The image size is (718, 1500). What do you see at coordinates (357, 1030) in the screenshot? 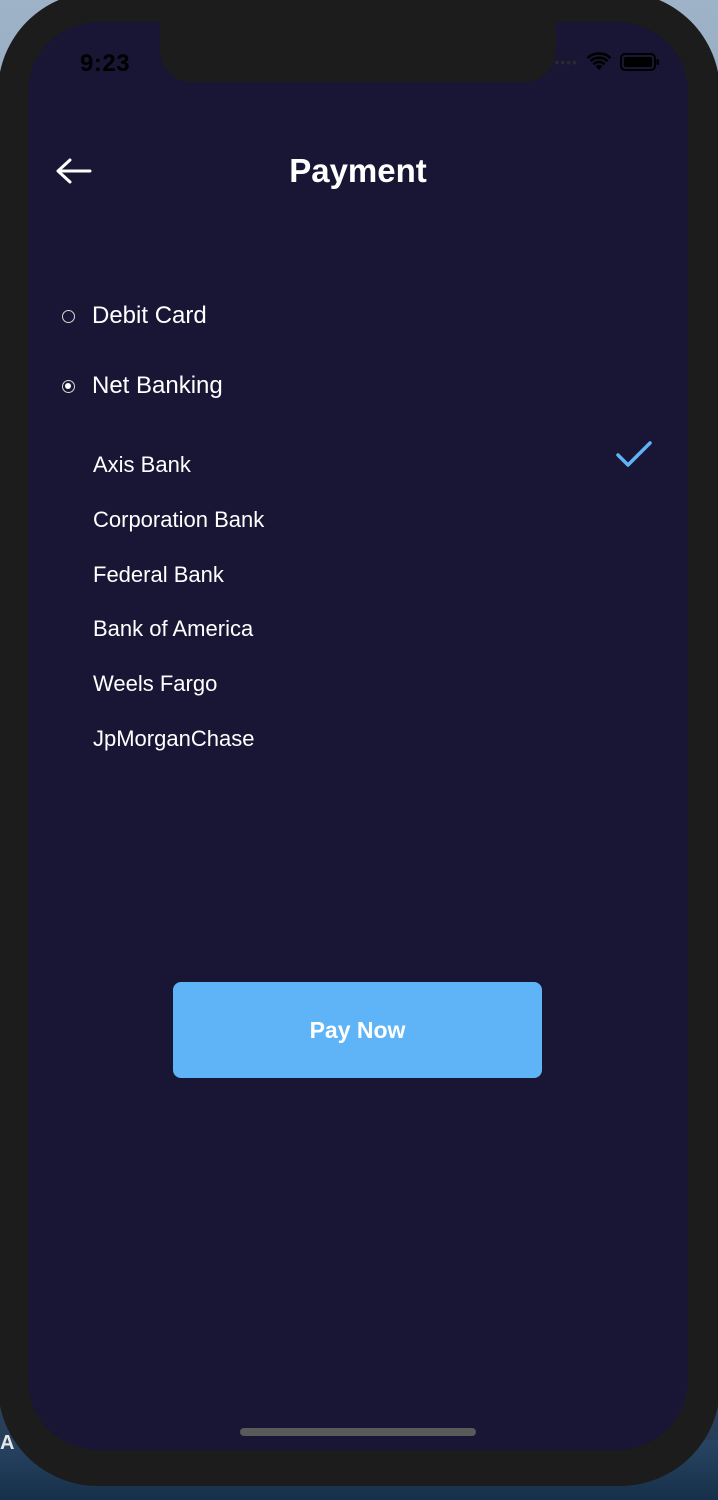
I see `pay-now-button: Pay Now` at bounding box center [357, 1030].